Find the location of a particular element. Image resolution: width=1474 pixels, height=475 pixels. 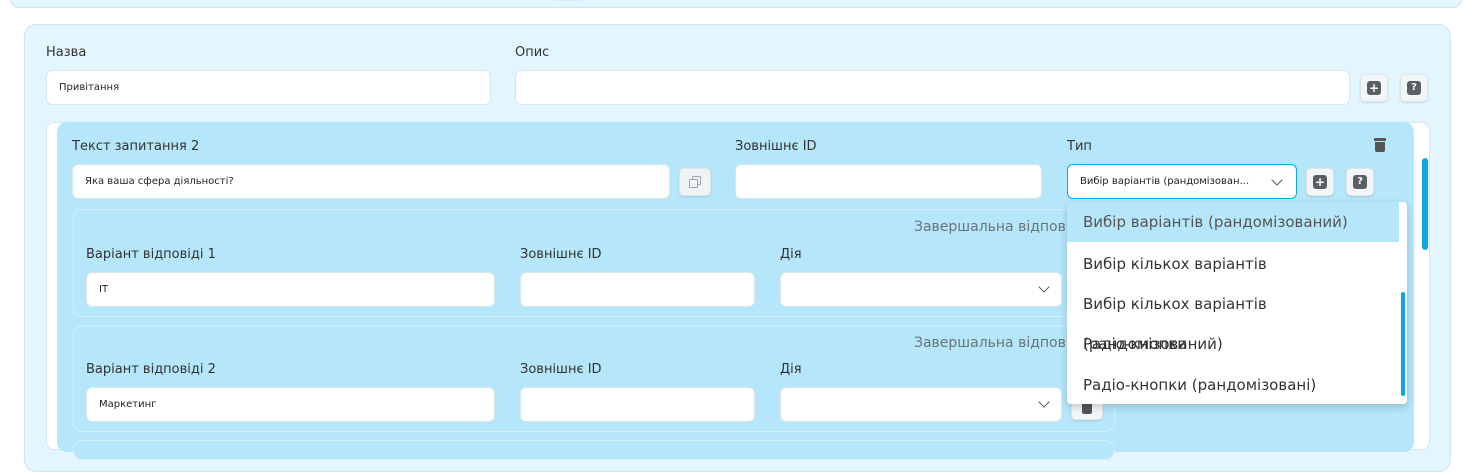

answer-input: Маркетинг is located at coordinates (290, 404).